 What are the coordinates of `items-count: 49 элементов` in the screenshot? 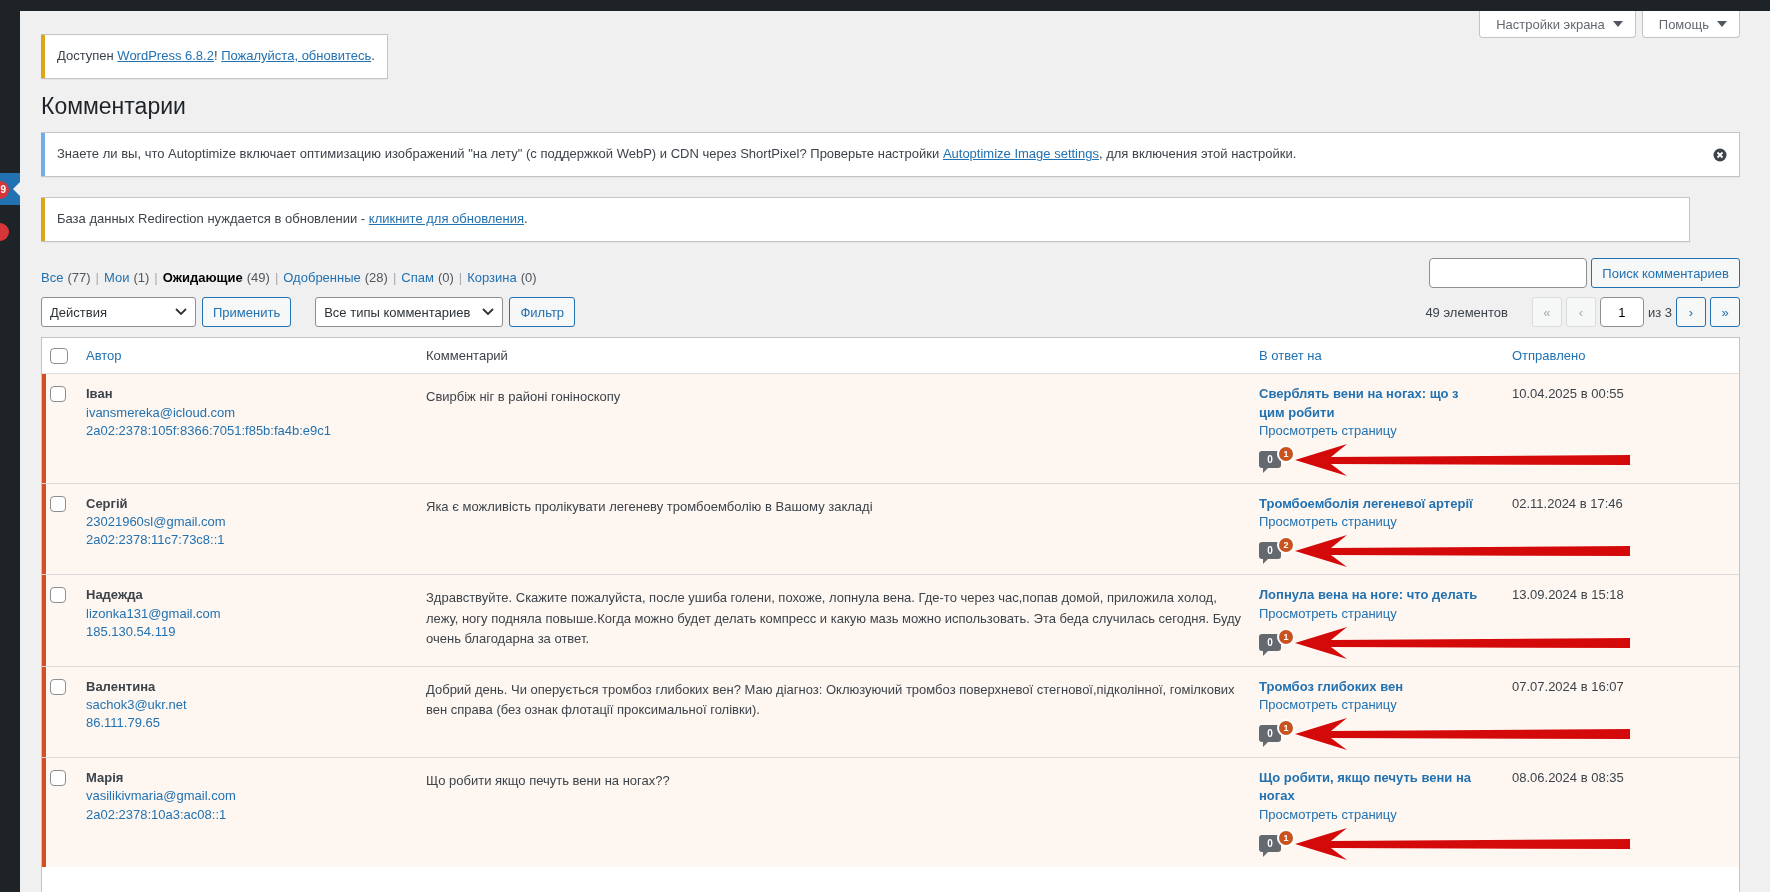 It's located at (1466, 312).